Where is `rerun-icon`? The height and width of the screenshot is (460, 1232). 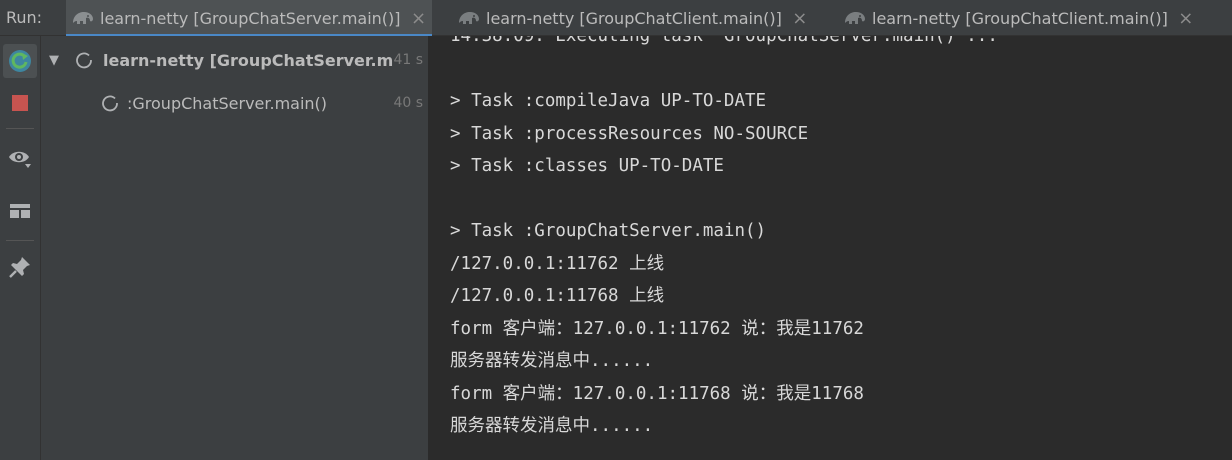 rerun-icon is located at coordinates (20, 61).